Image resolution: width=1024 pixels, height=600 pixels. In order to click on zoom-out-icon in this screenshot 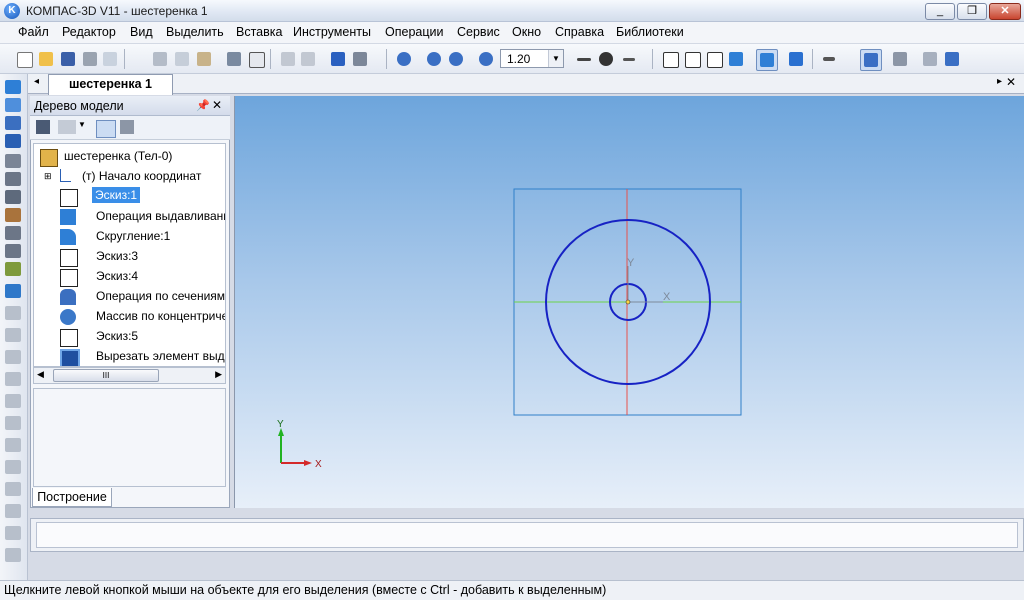, I will do `click(456, 59)`.